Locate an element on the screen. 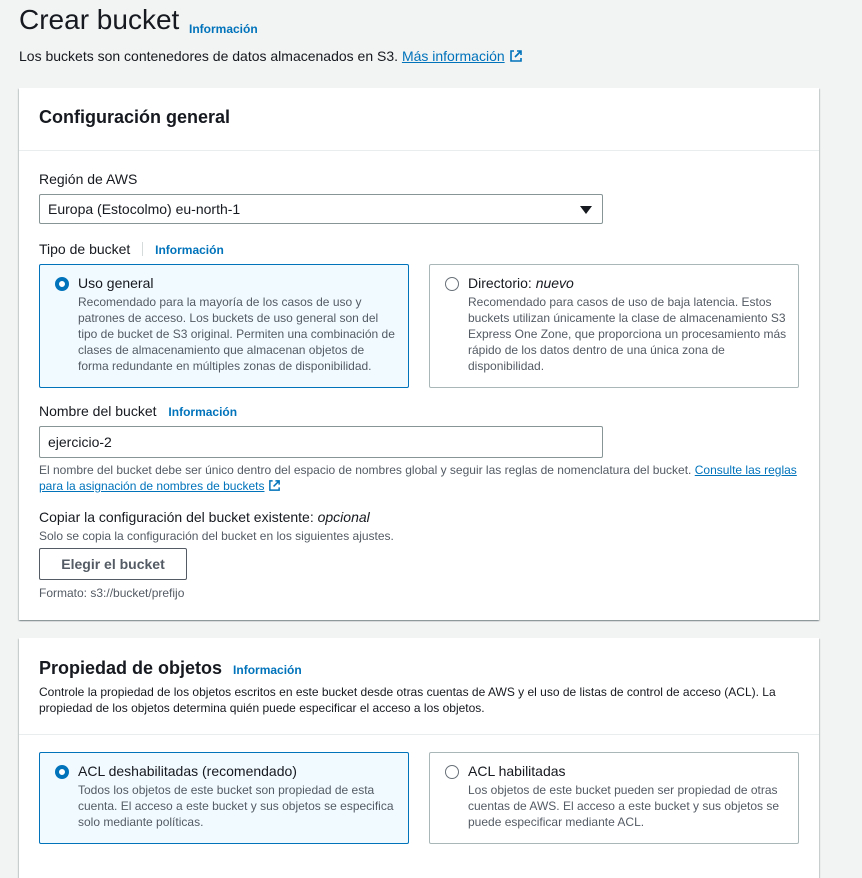  object-ownership-title: Propiedad de objetos Información is located at coordinates (170, 668).